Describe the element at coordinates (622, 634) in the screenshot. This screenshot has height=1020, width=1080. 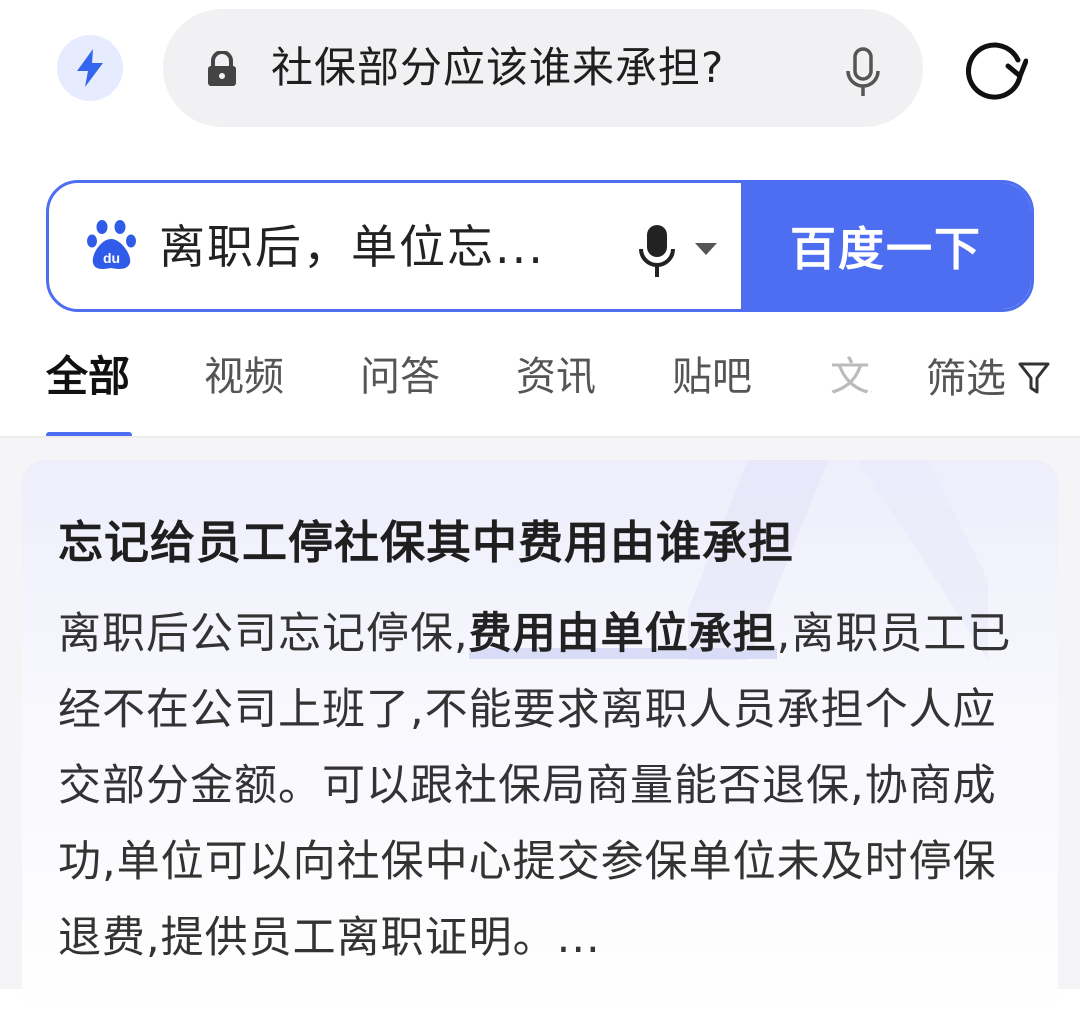
I see `body-highlight: 费用由单位承担` at that location.